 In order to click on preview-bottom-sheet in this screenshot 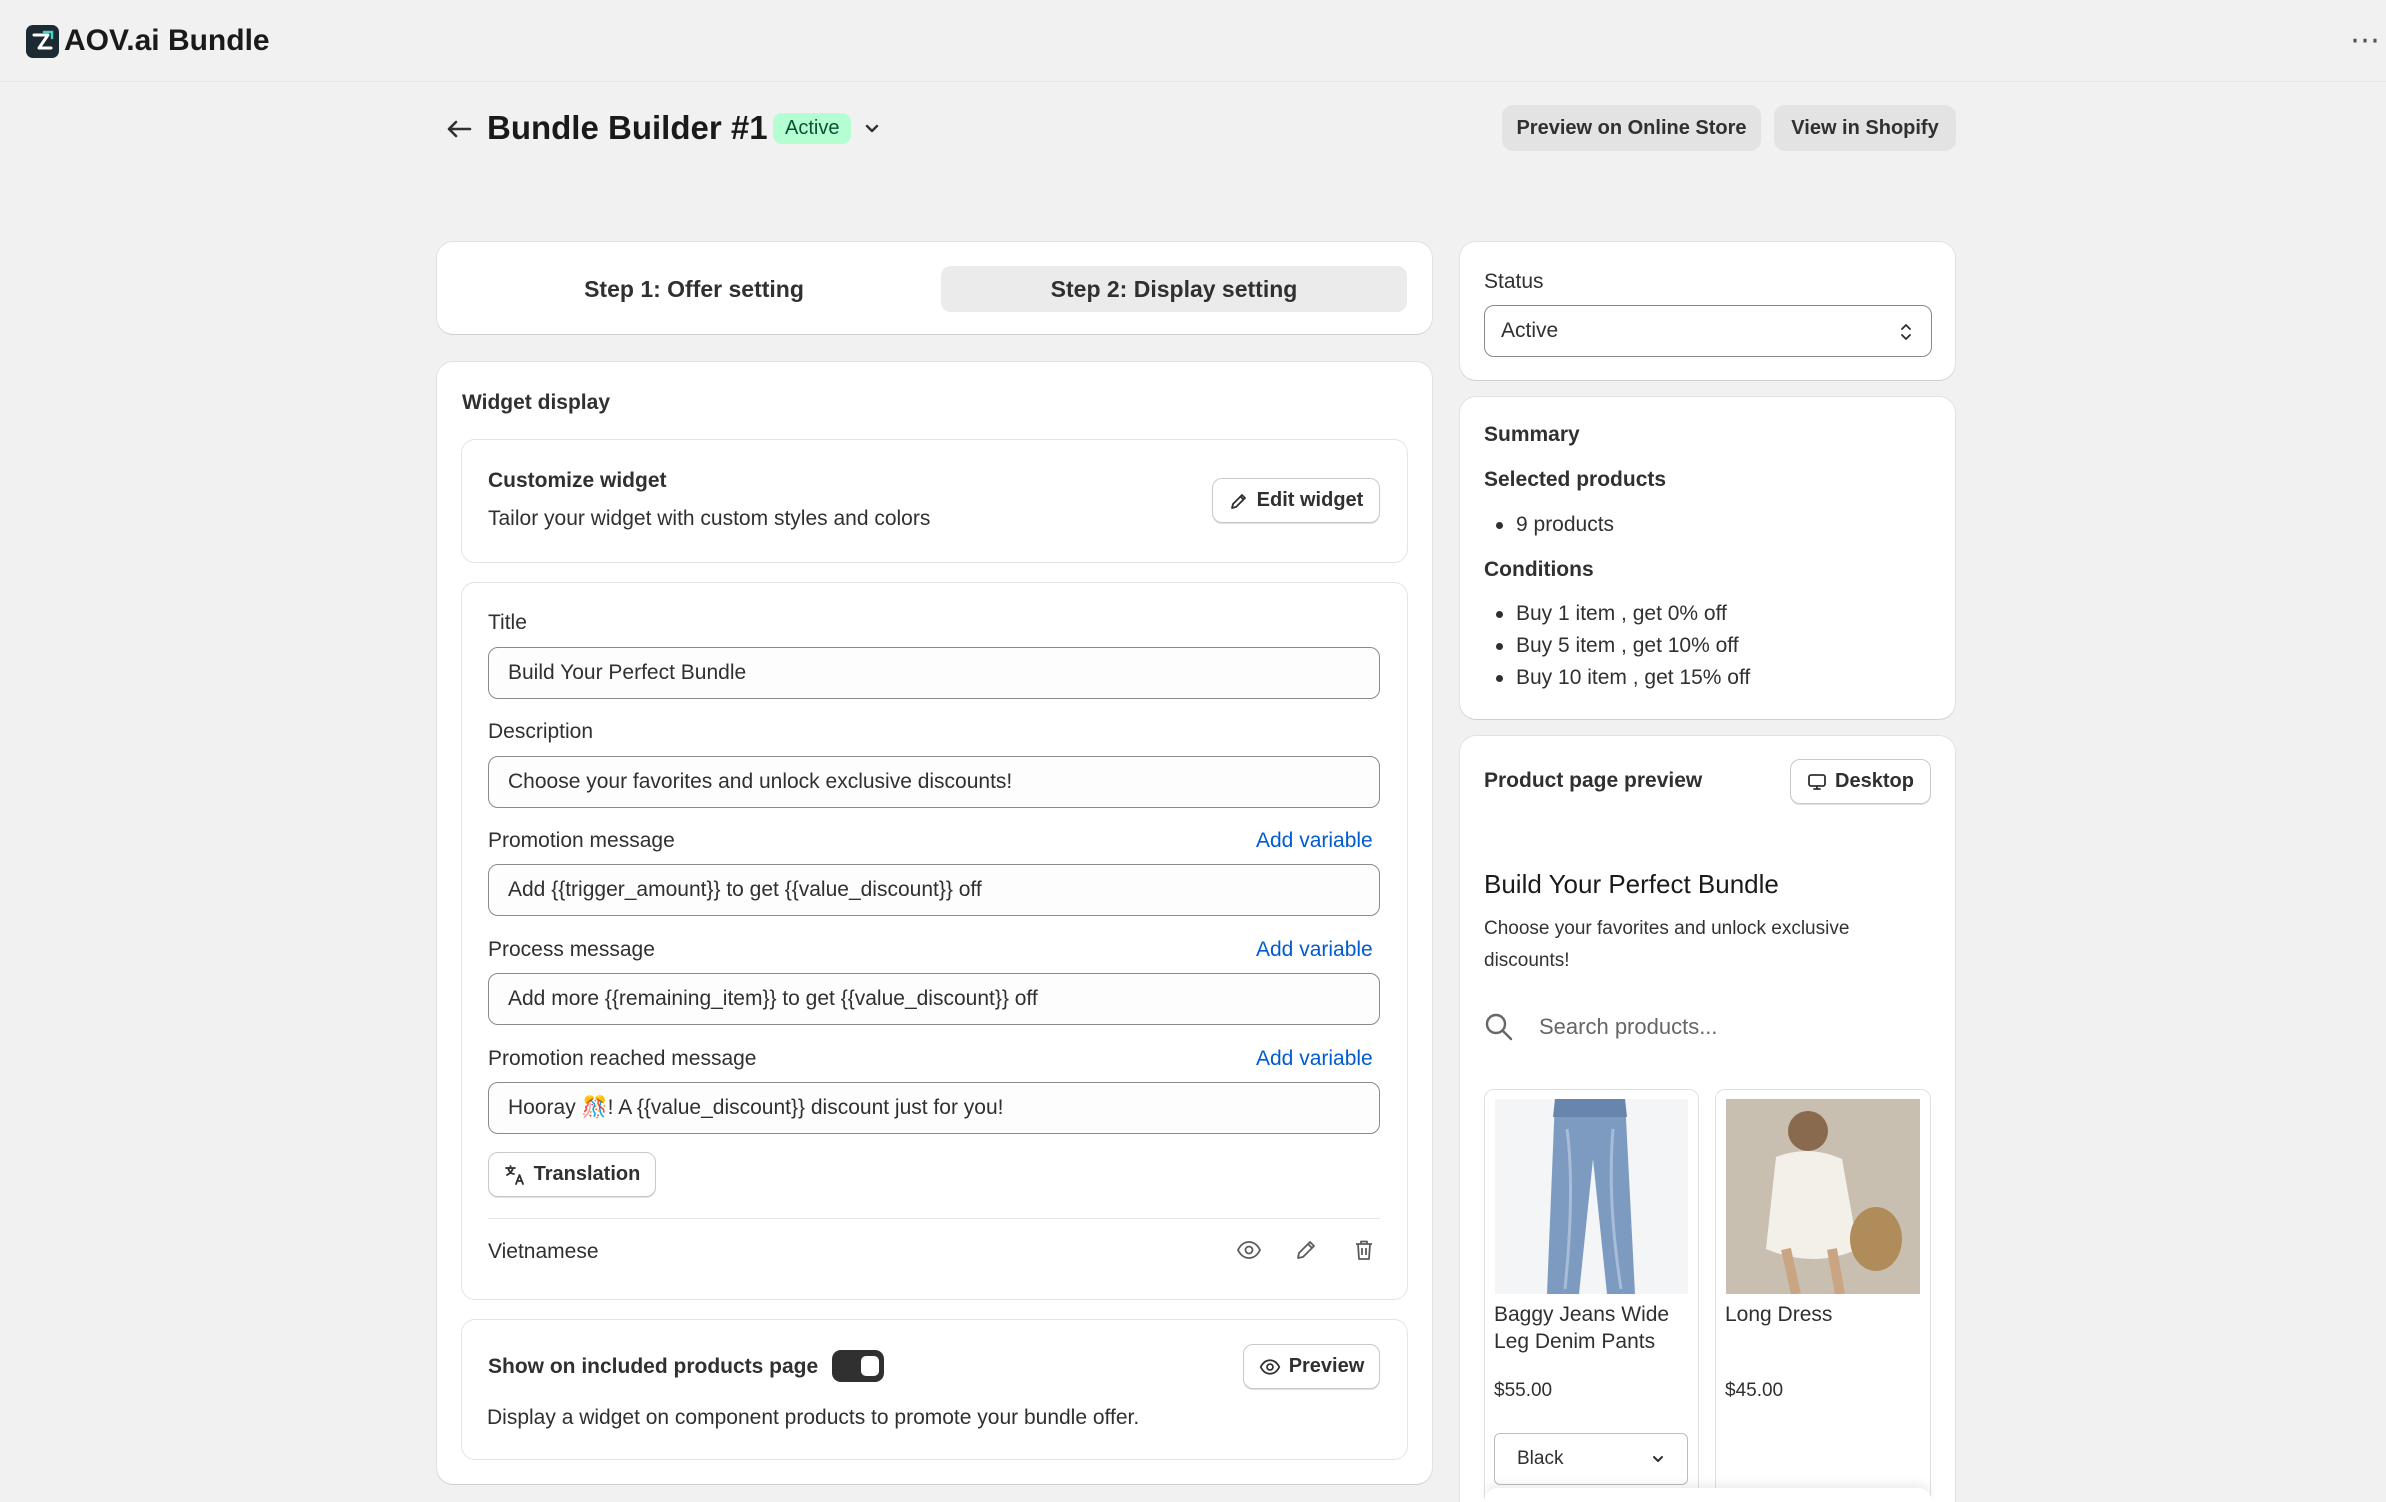, I will do `click(1708, 1495)`.